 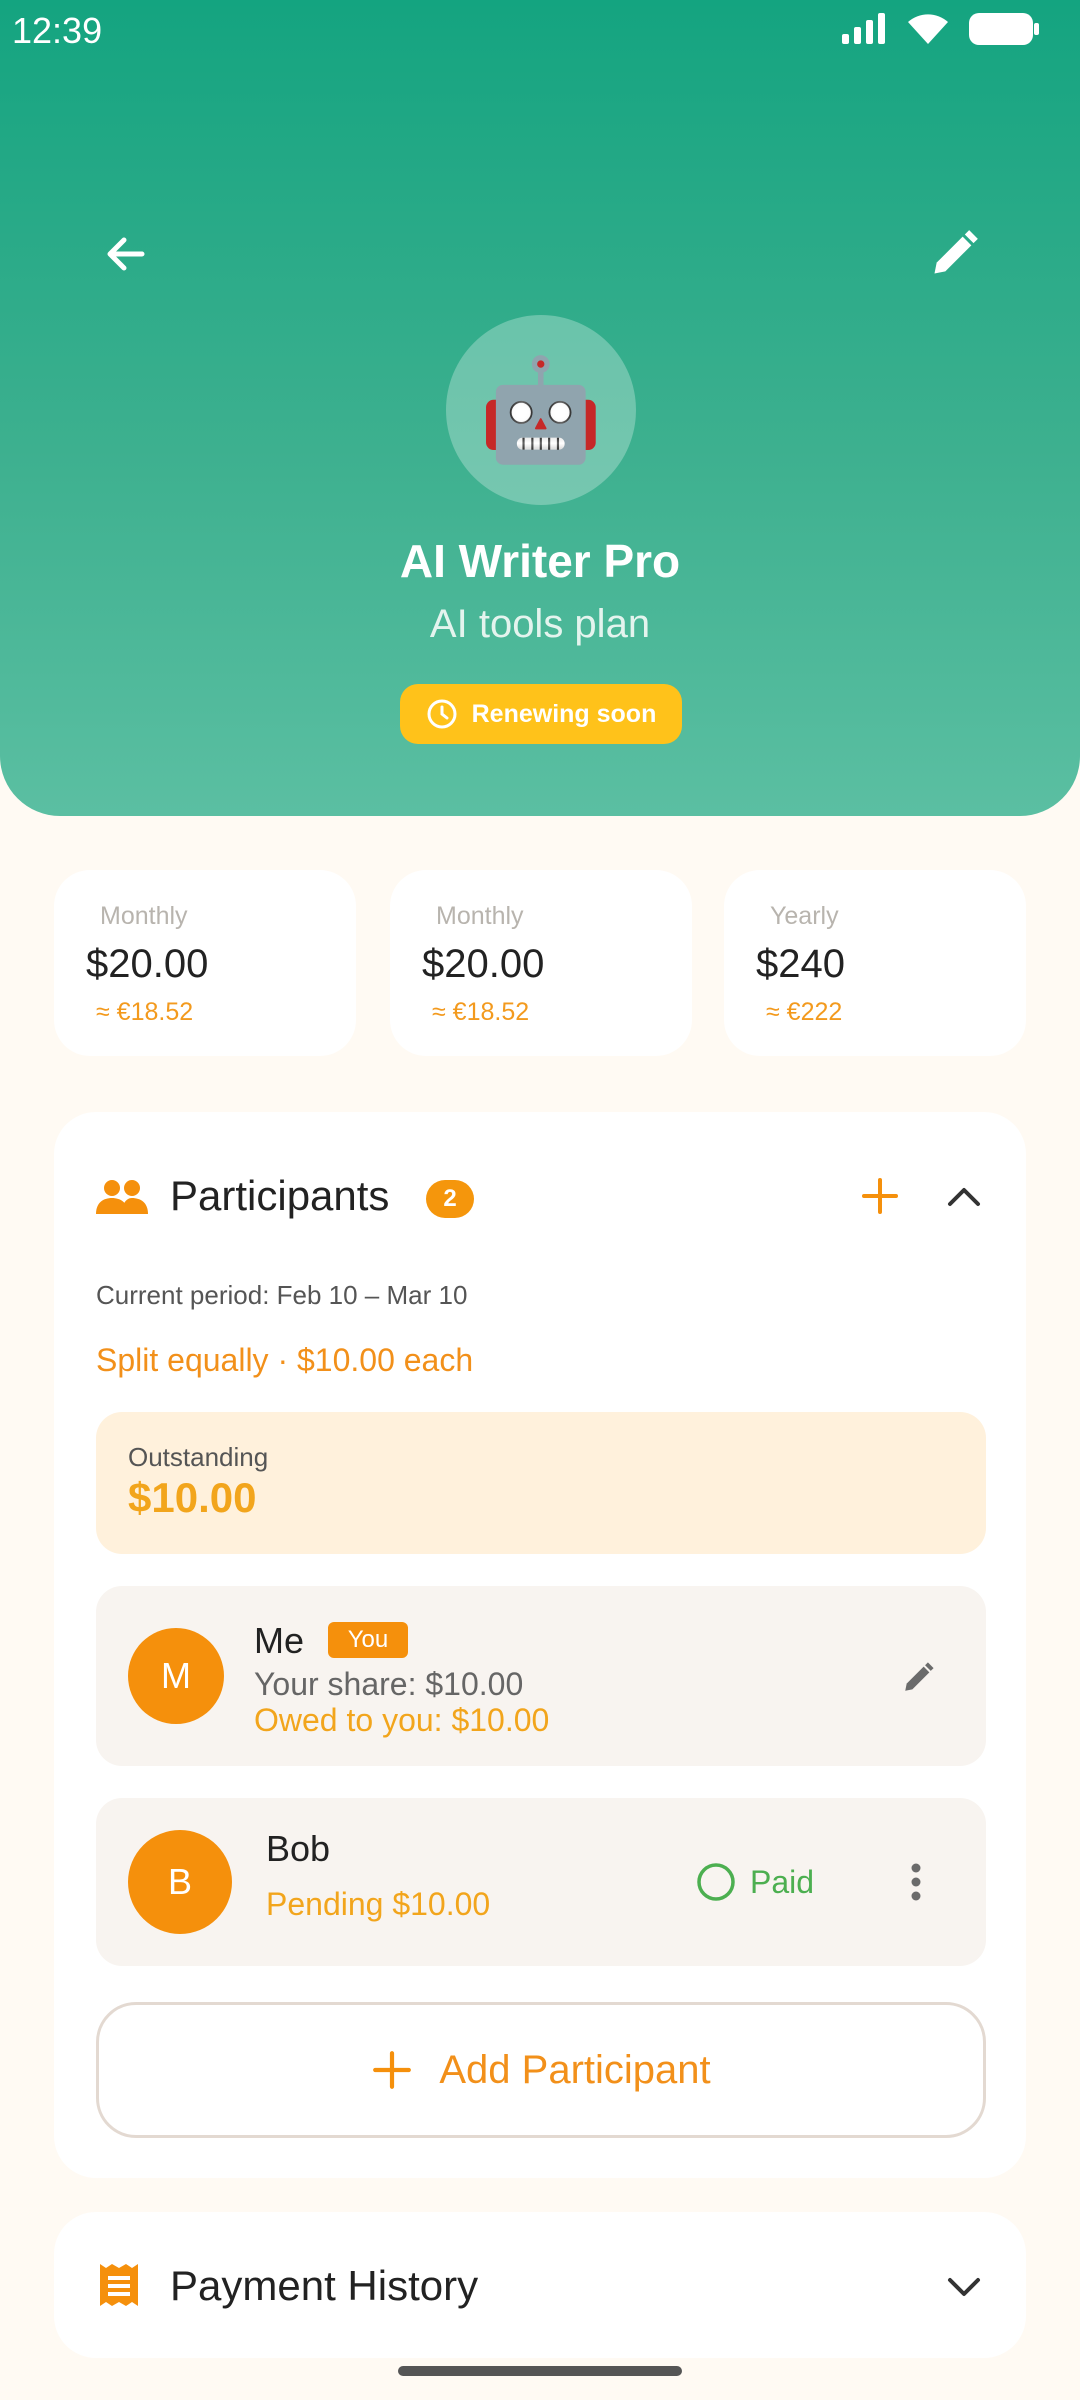 What do you see at coordinates (285, 1360) in the screenshot?
I see `split-info: Split equally · $10.00 each` at bounding box center [285, 1360].